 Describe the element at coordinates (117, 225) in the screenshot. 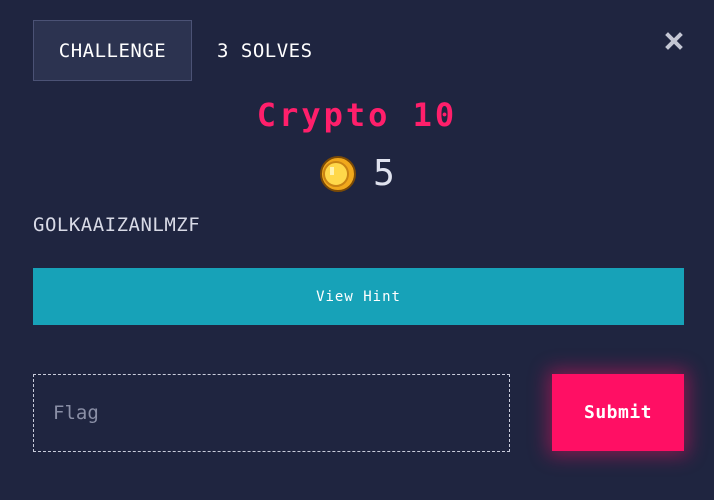

I see `challenge-description: GOLKAAIZANLMZF` at that location.